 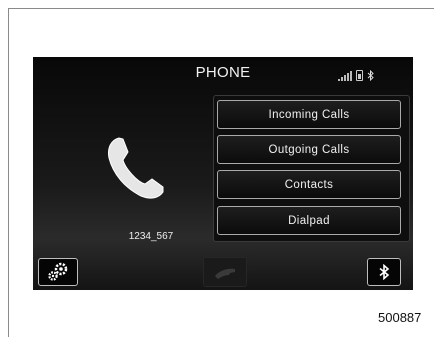 I want to click on call-button, so click(x=225, y=272).